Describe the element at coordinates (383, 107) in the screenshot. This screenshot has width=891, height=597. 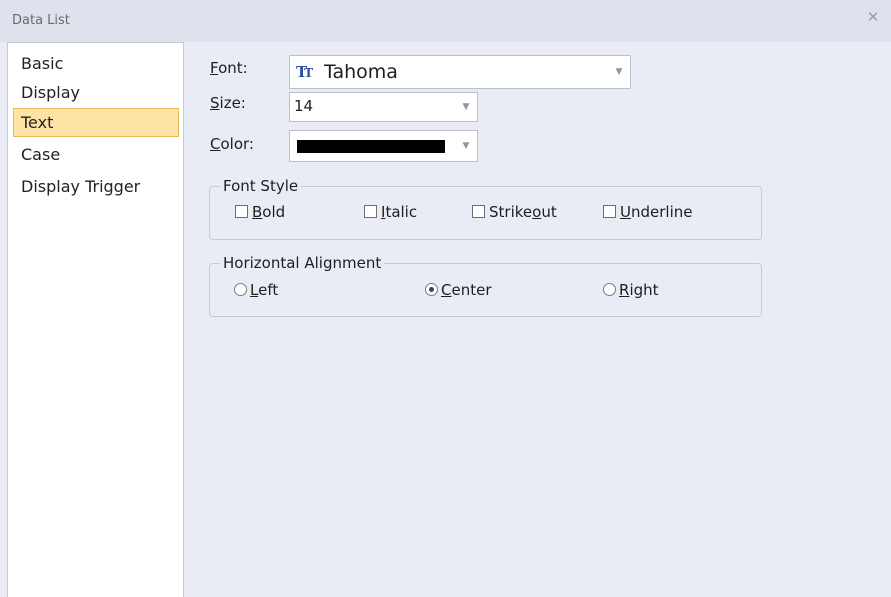
I see `size-select: 14 ▼` at that location.